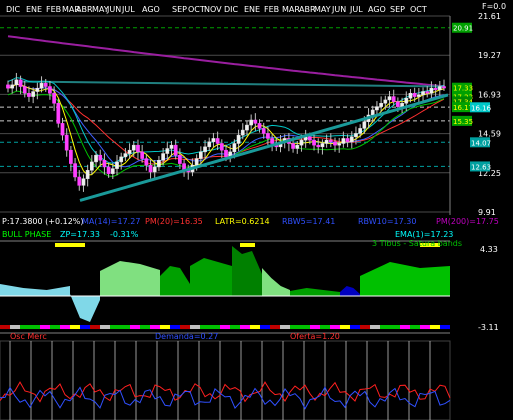  Describe the element at coordinates (489, 249) in the screenshot. I see `oscillator-top-value: 4.33` at that location.